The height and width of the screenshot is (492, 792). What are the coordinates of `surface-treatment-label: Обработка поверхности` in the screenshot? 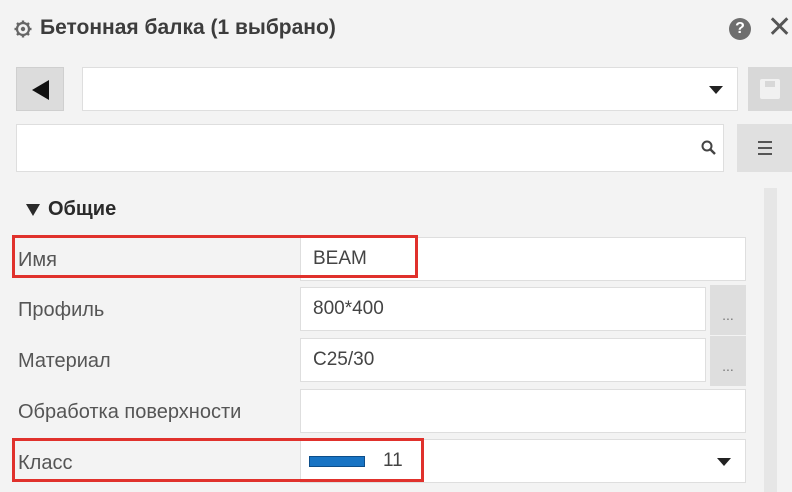 It's located at (130, 412).